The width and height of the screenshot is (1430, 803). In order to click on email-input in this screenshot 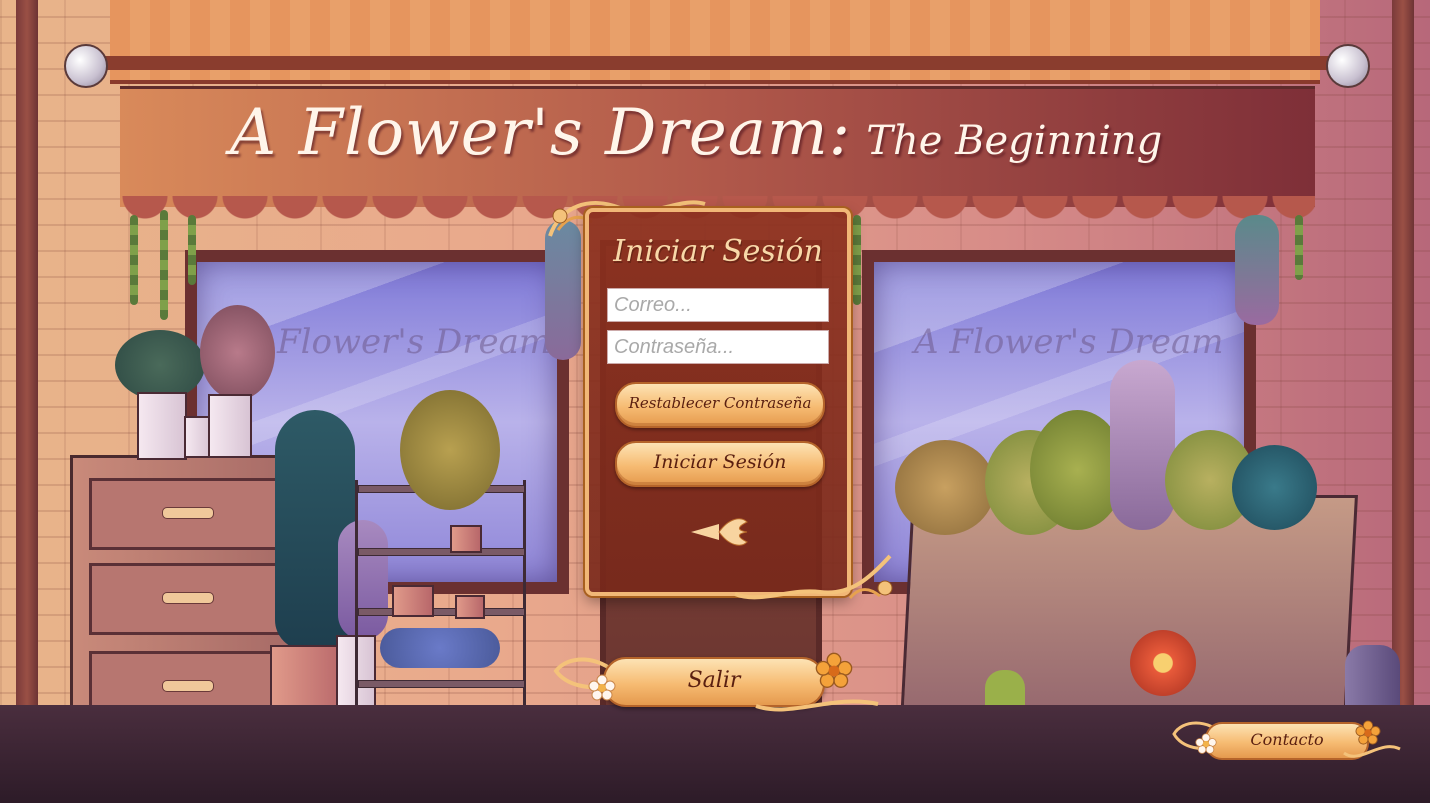, I will do `click(718, 305)`.